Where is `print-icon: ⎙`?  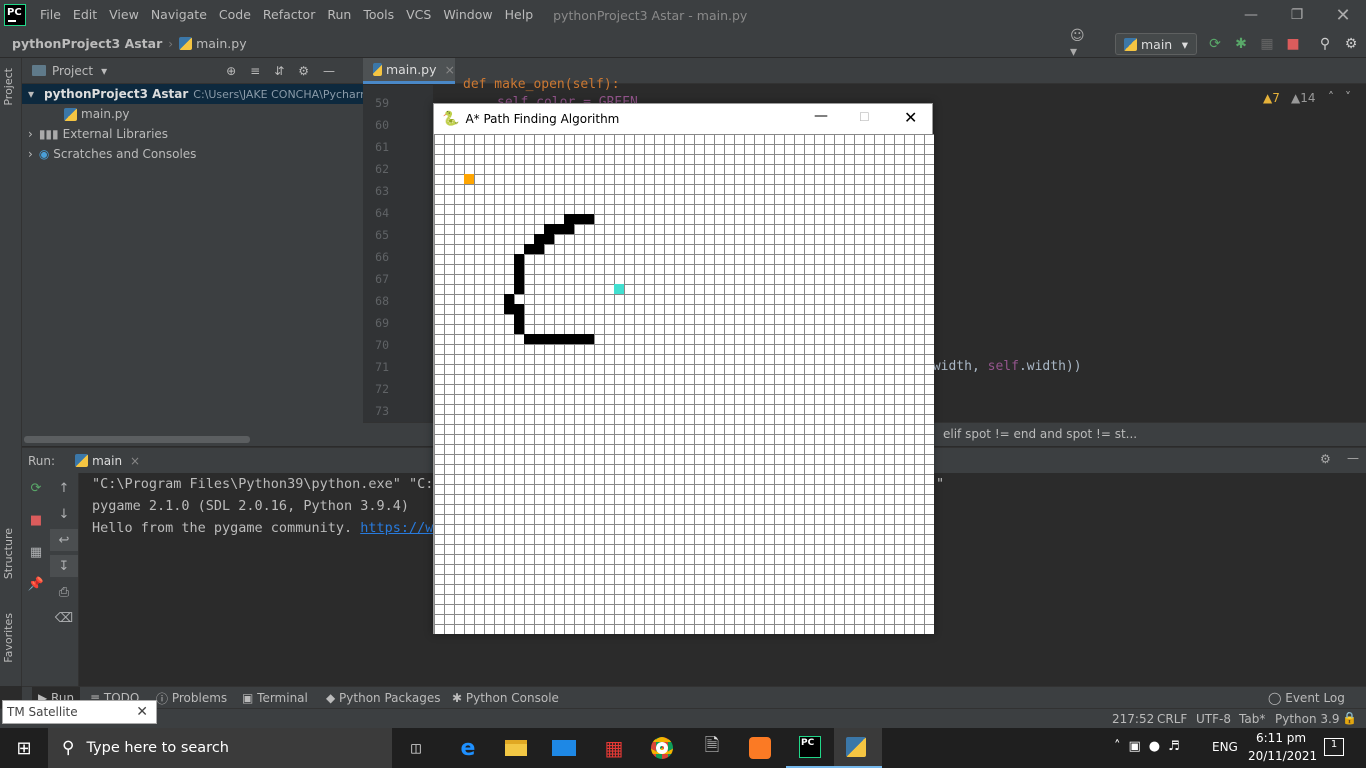
print-icon: ⎙ is located at coordinates (64, 592).